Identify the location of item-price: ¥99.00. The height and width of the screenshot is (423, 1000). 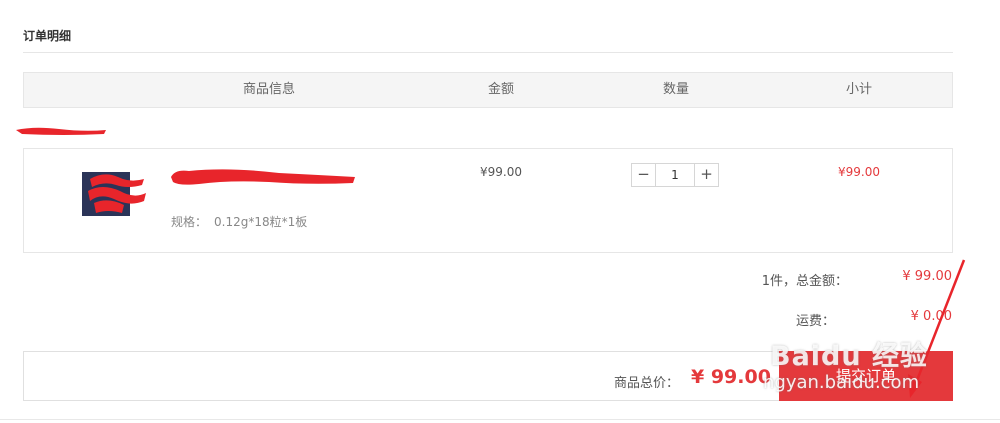
(501, 172).